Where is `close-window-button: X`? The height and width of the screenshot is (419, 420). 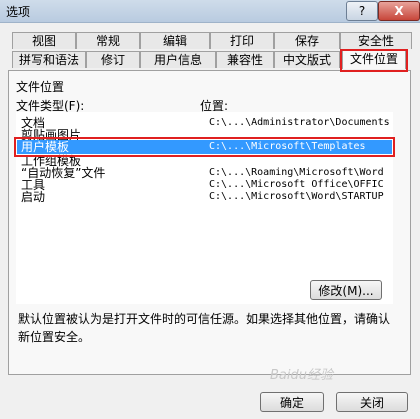
close-window-button: X is located at coordinates (399, 11).